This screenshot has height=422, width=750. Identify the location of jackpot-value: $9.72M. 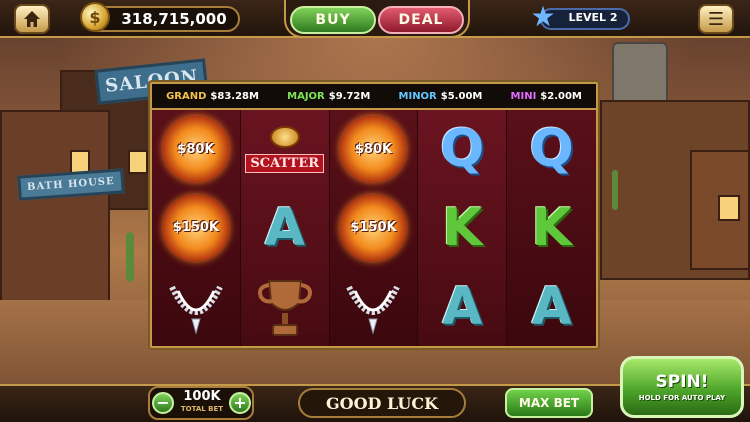
(349, 96).